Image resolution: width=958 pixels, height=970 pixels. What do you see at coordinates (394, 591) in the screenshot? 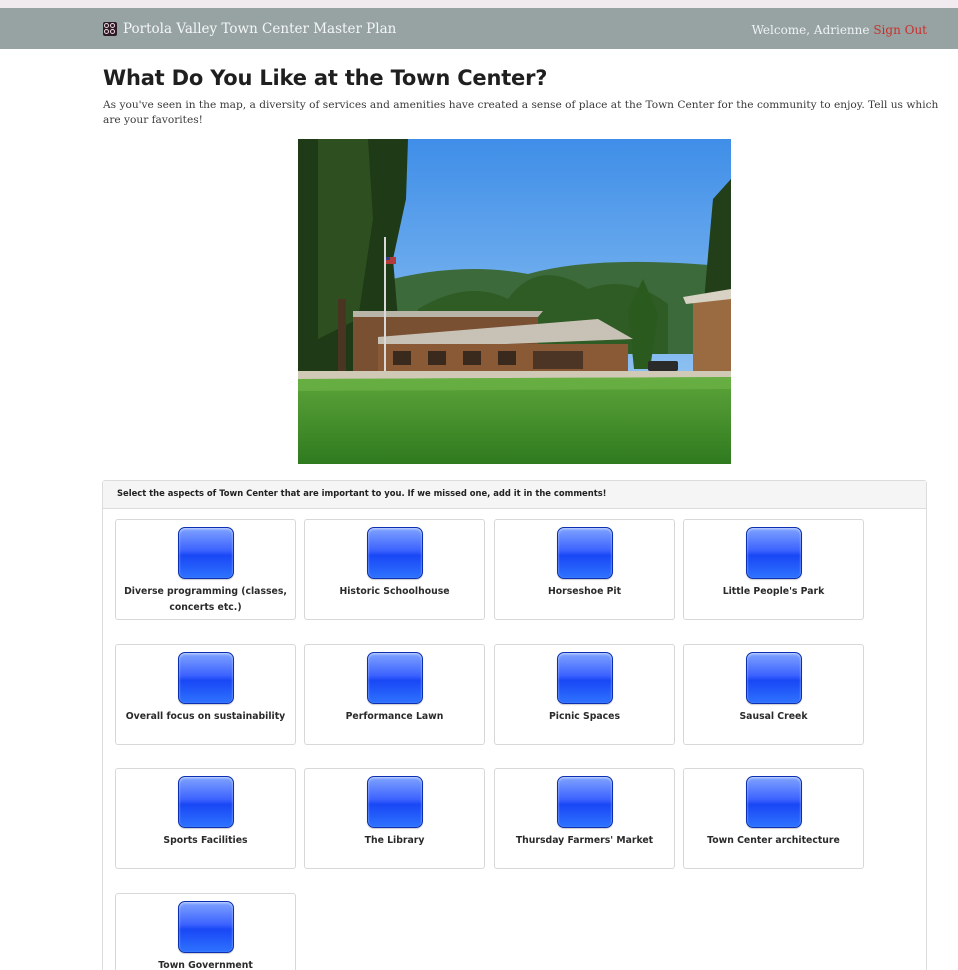
I see `option-label: Historic Schoolhouse` at bounding box center [394, 591].